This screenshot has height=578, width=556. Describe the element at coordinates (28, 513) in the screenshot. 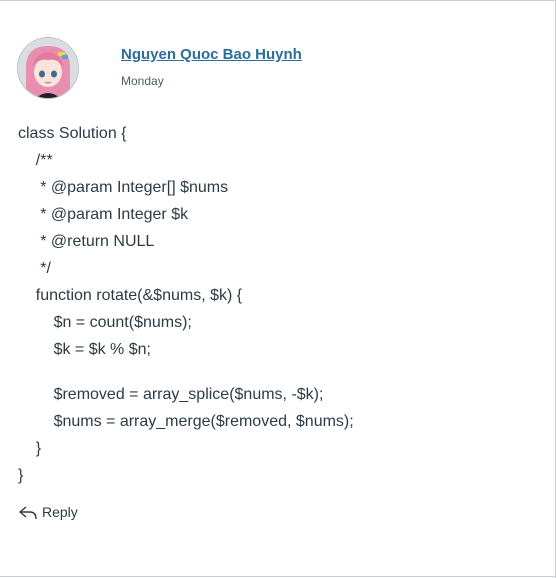

I see `reply-arrow-icon` at that location.